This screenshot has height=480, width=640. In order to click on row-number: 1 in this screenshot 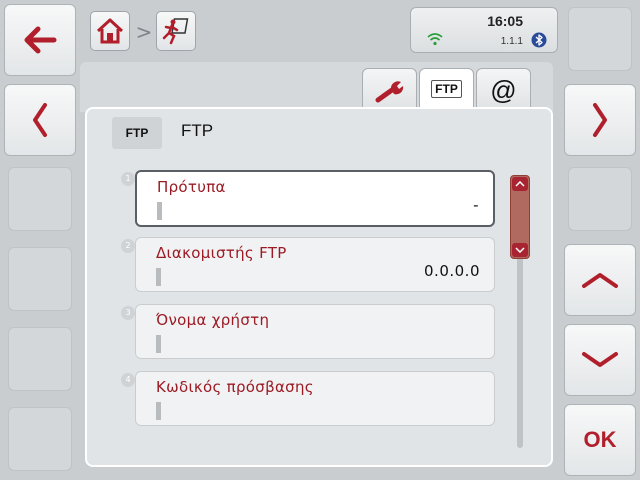, I will do `click(128, 179)`.